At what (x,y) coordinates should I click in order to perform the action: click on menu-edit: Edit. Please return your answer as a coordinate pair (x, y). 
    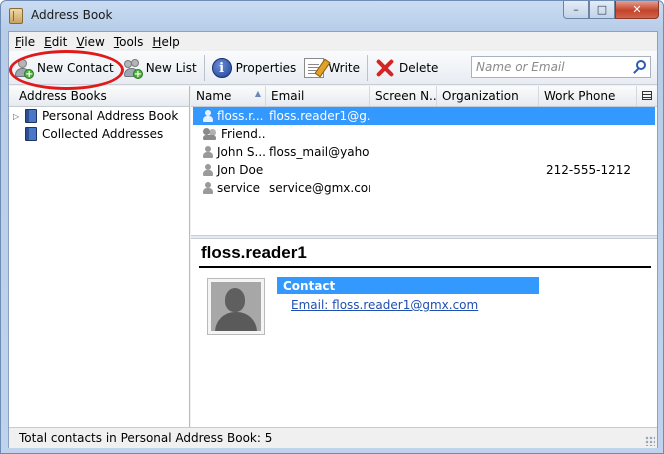
    Looking at the image, I should click on (55, 42).